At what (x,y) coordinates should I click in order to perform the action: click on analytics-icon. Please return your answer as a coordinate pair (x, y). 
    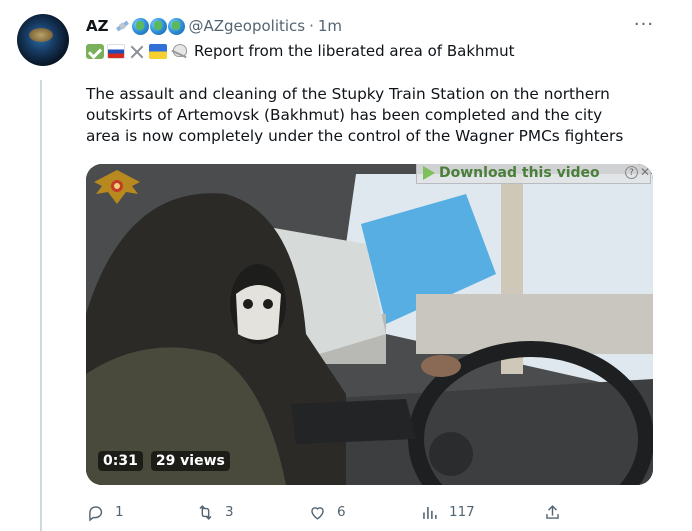
    Looking at the image, I should click on (430, 512).